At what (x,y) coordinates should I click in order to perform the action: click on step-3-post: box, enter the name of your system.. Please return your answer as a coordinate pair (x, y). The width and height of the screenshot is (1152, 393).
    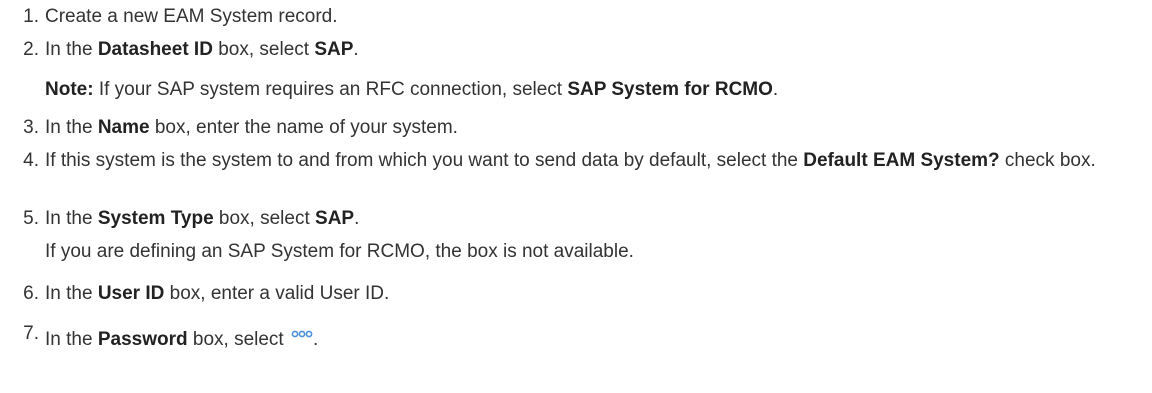
    Looking at the image, I should click on (303, 127).